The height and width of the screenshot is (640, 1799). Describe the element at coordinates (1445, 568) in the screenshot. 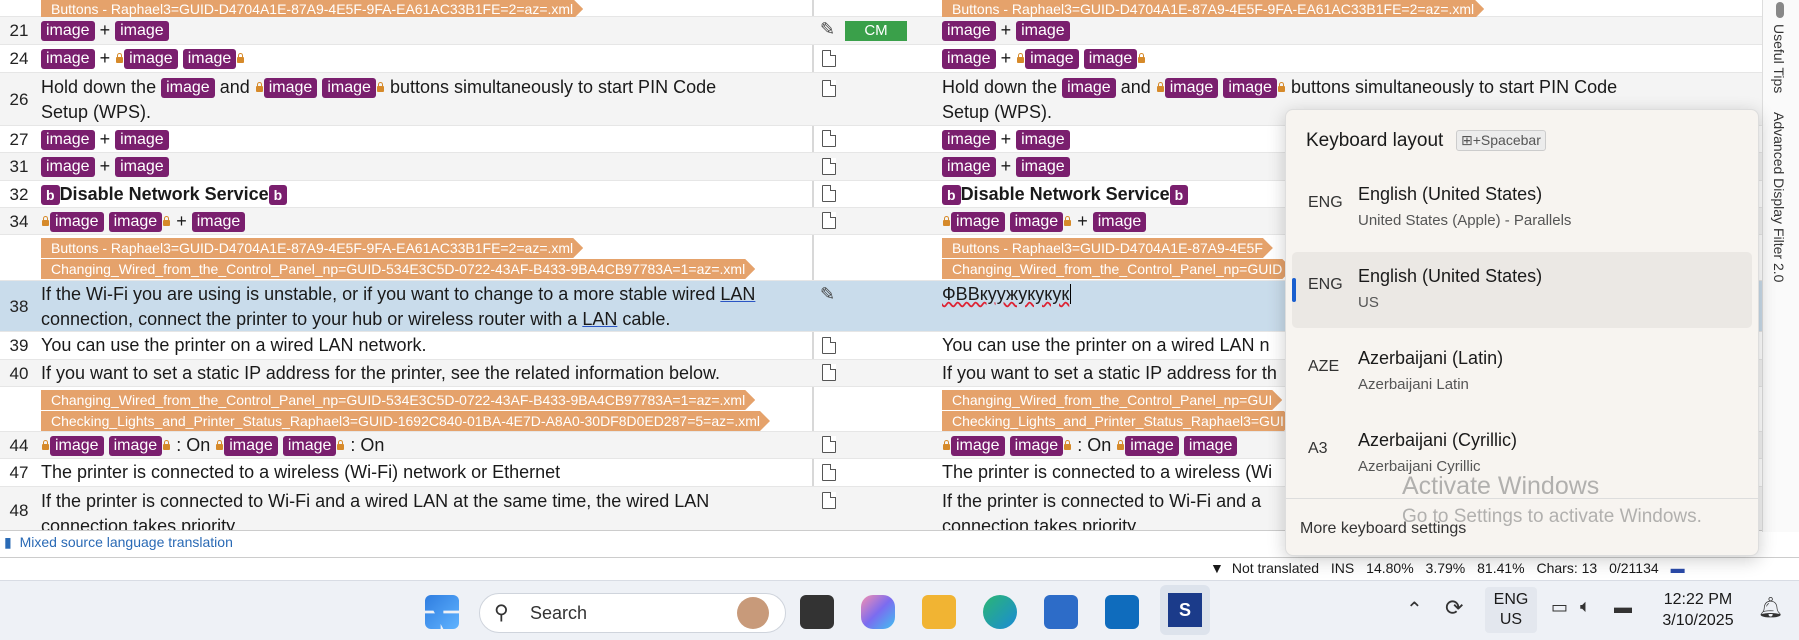

I see `progress-2: 3.79%` at that location.